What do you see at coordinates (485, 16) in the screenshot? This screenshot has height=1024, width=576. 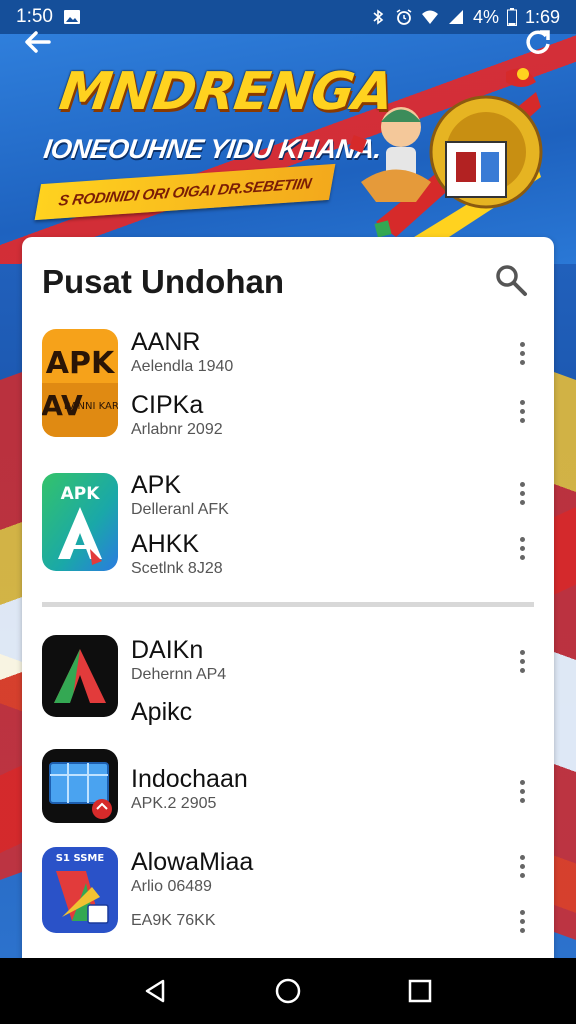 I see `battery-percent: 4%` at bounding box center [485, 16].